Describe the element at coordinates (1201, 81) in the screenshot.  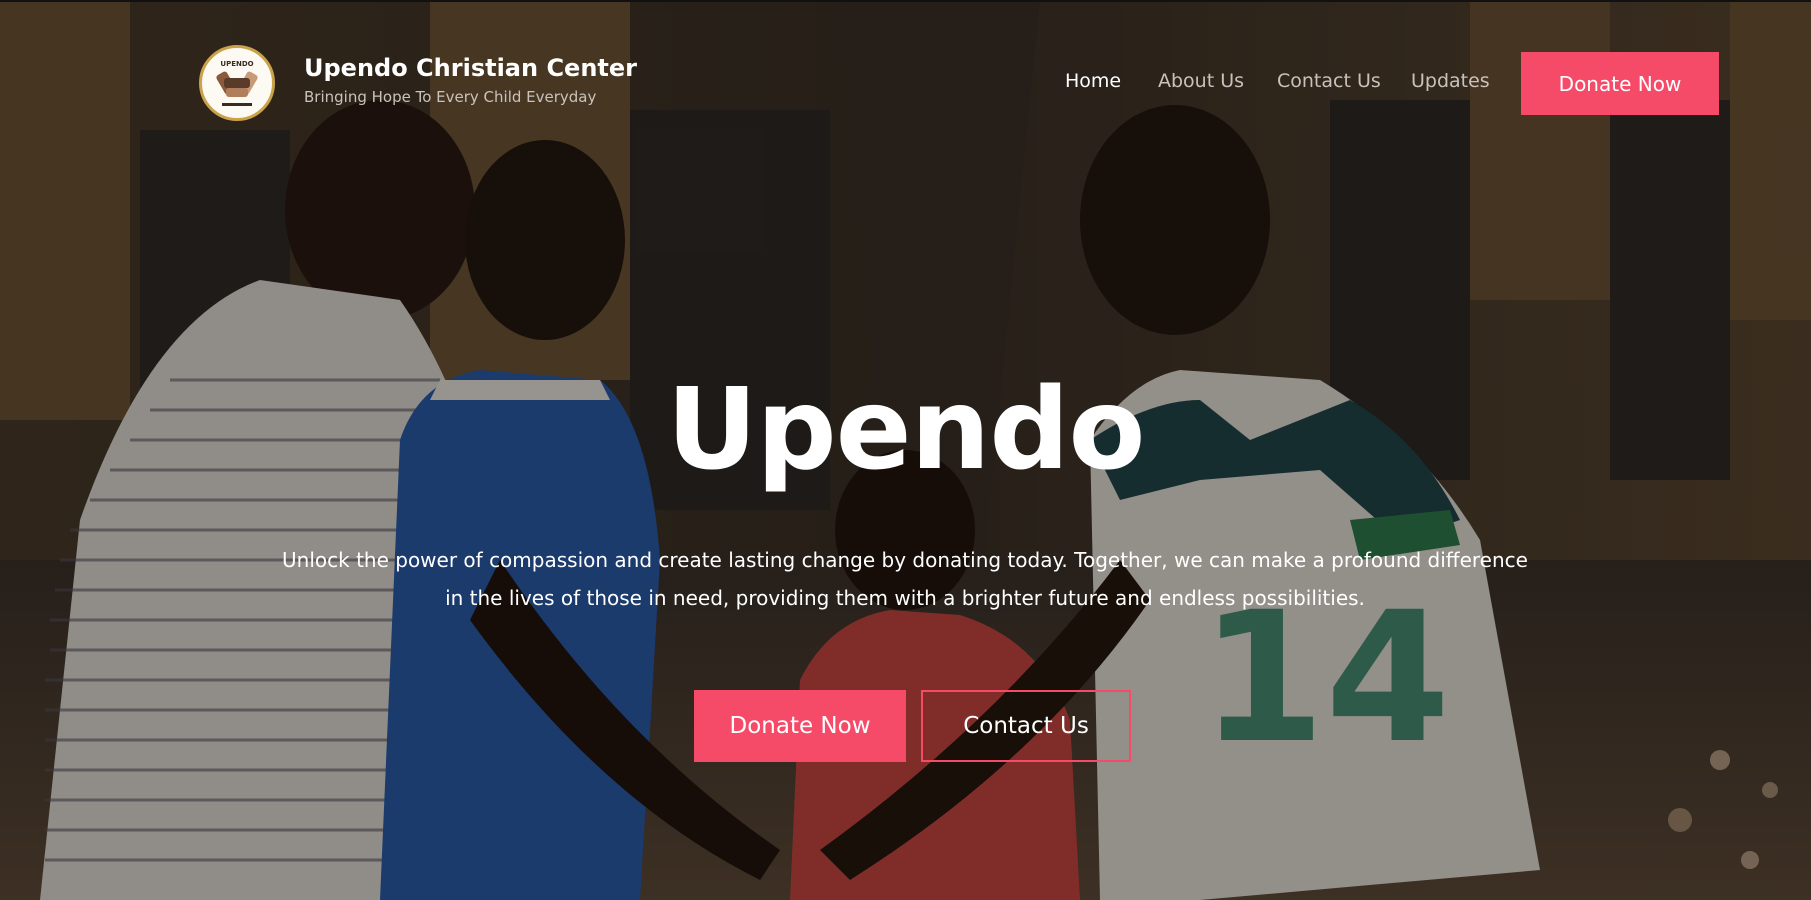
I see `nav-about-us-link: About Us` at that location.